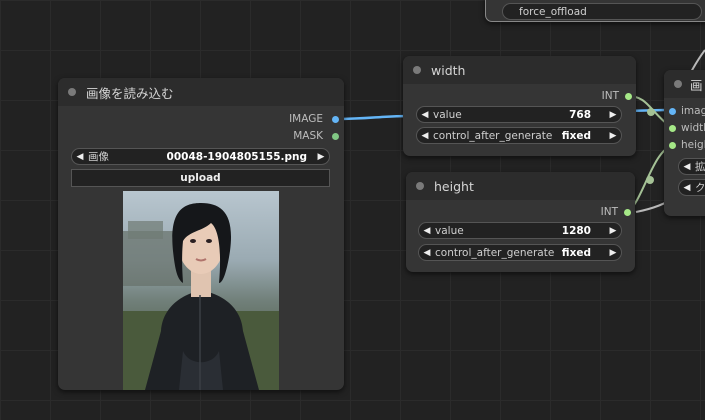  Describe the element at coordinates (306, 119) in the screenshot. I see `output-image-label: IMAGE` at that location.